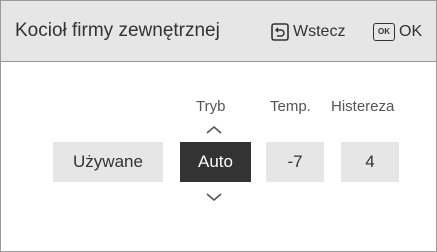  Describe the element at coordinates (214, 195) in the screenshot. I see `chevron-down-icon` at that location.